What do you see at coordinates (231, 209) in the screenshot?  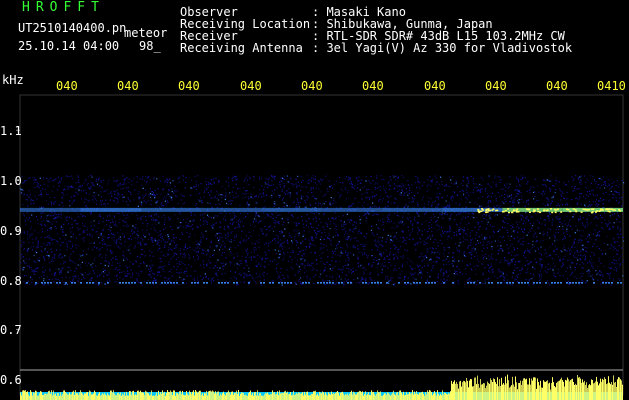 I see `carrier-segment` at bounding box center [231, 209].